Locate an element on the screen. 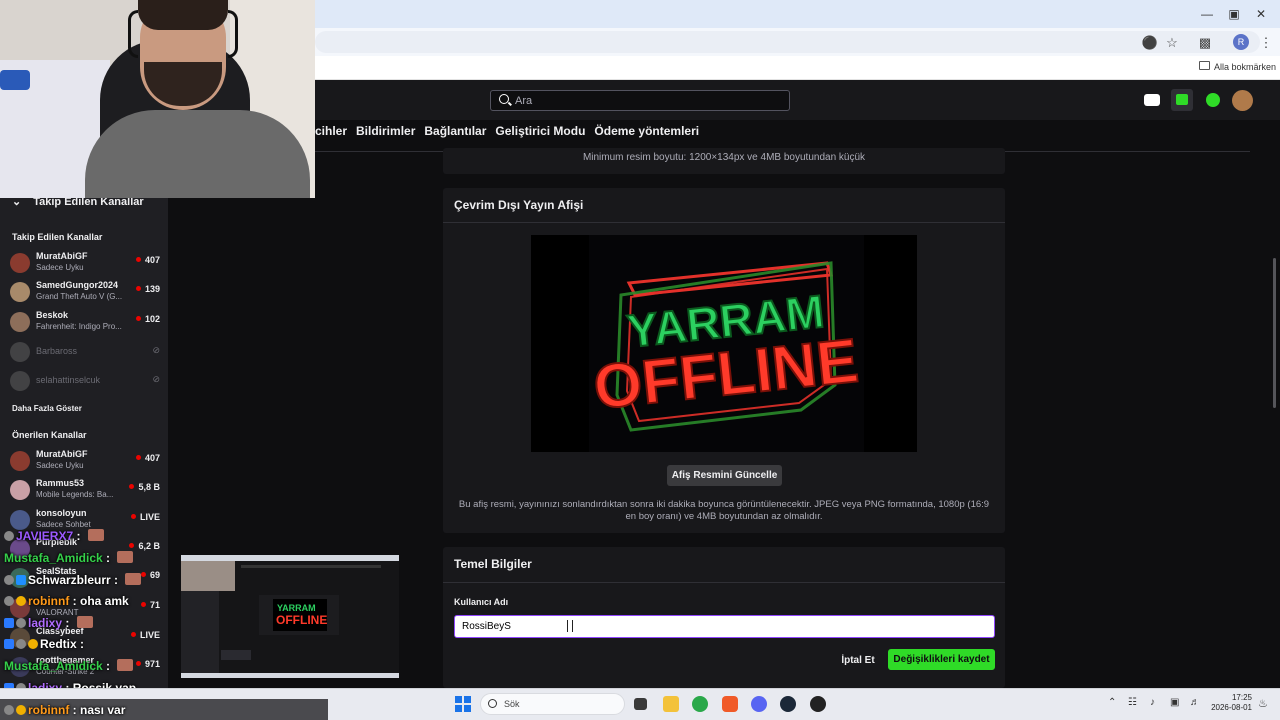 The height and width of the screenshot is (720, 1280). viewer-count: 971 is located at coordinates (148, 664).